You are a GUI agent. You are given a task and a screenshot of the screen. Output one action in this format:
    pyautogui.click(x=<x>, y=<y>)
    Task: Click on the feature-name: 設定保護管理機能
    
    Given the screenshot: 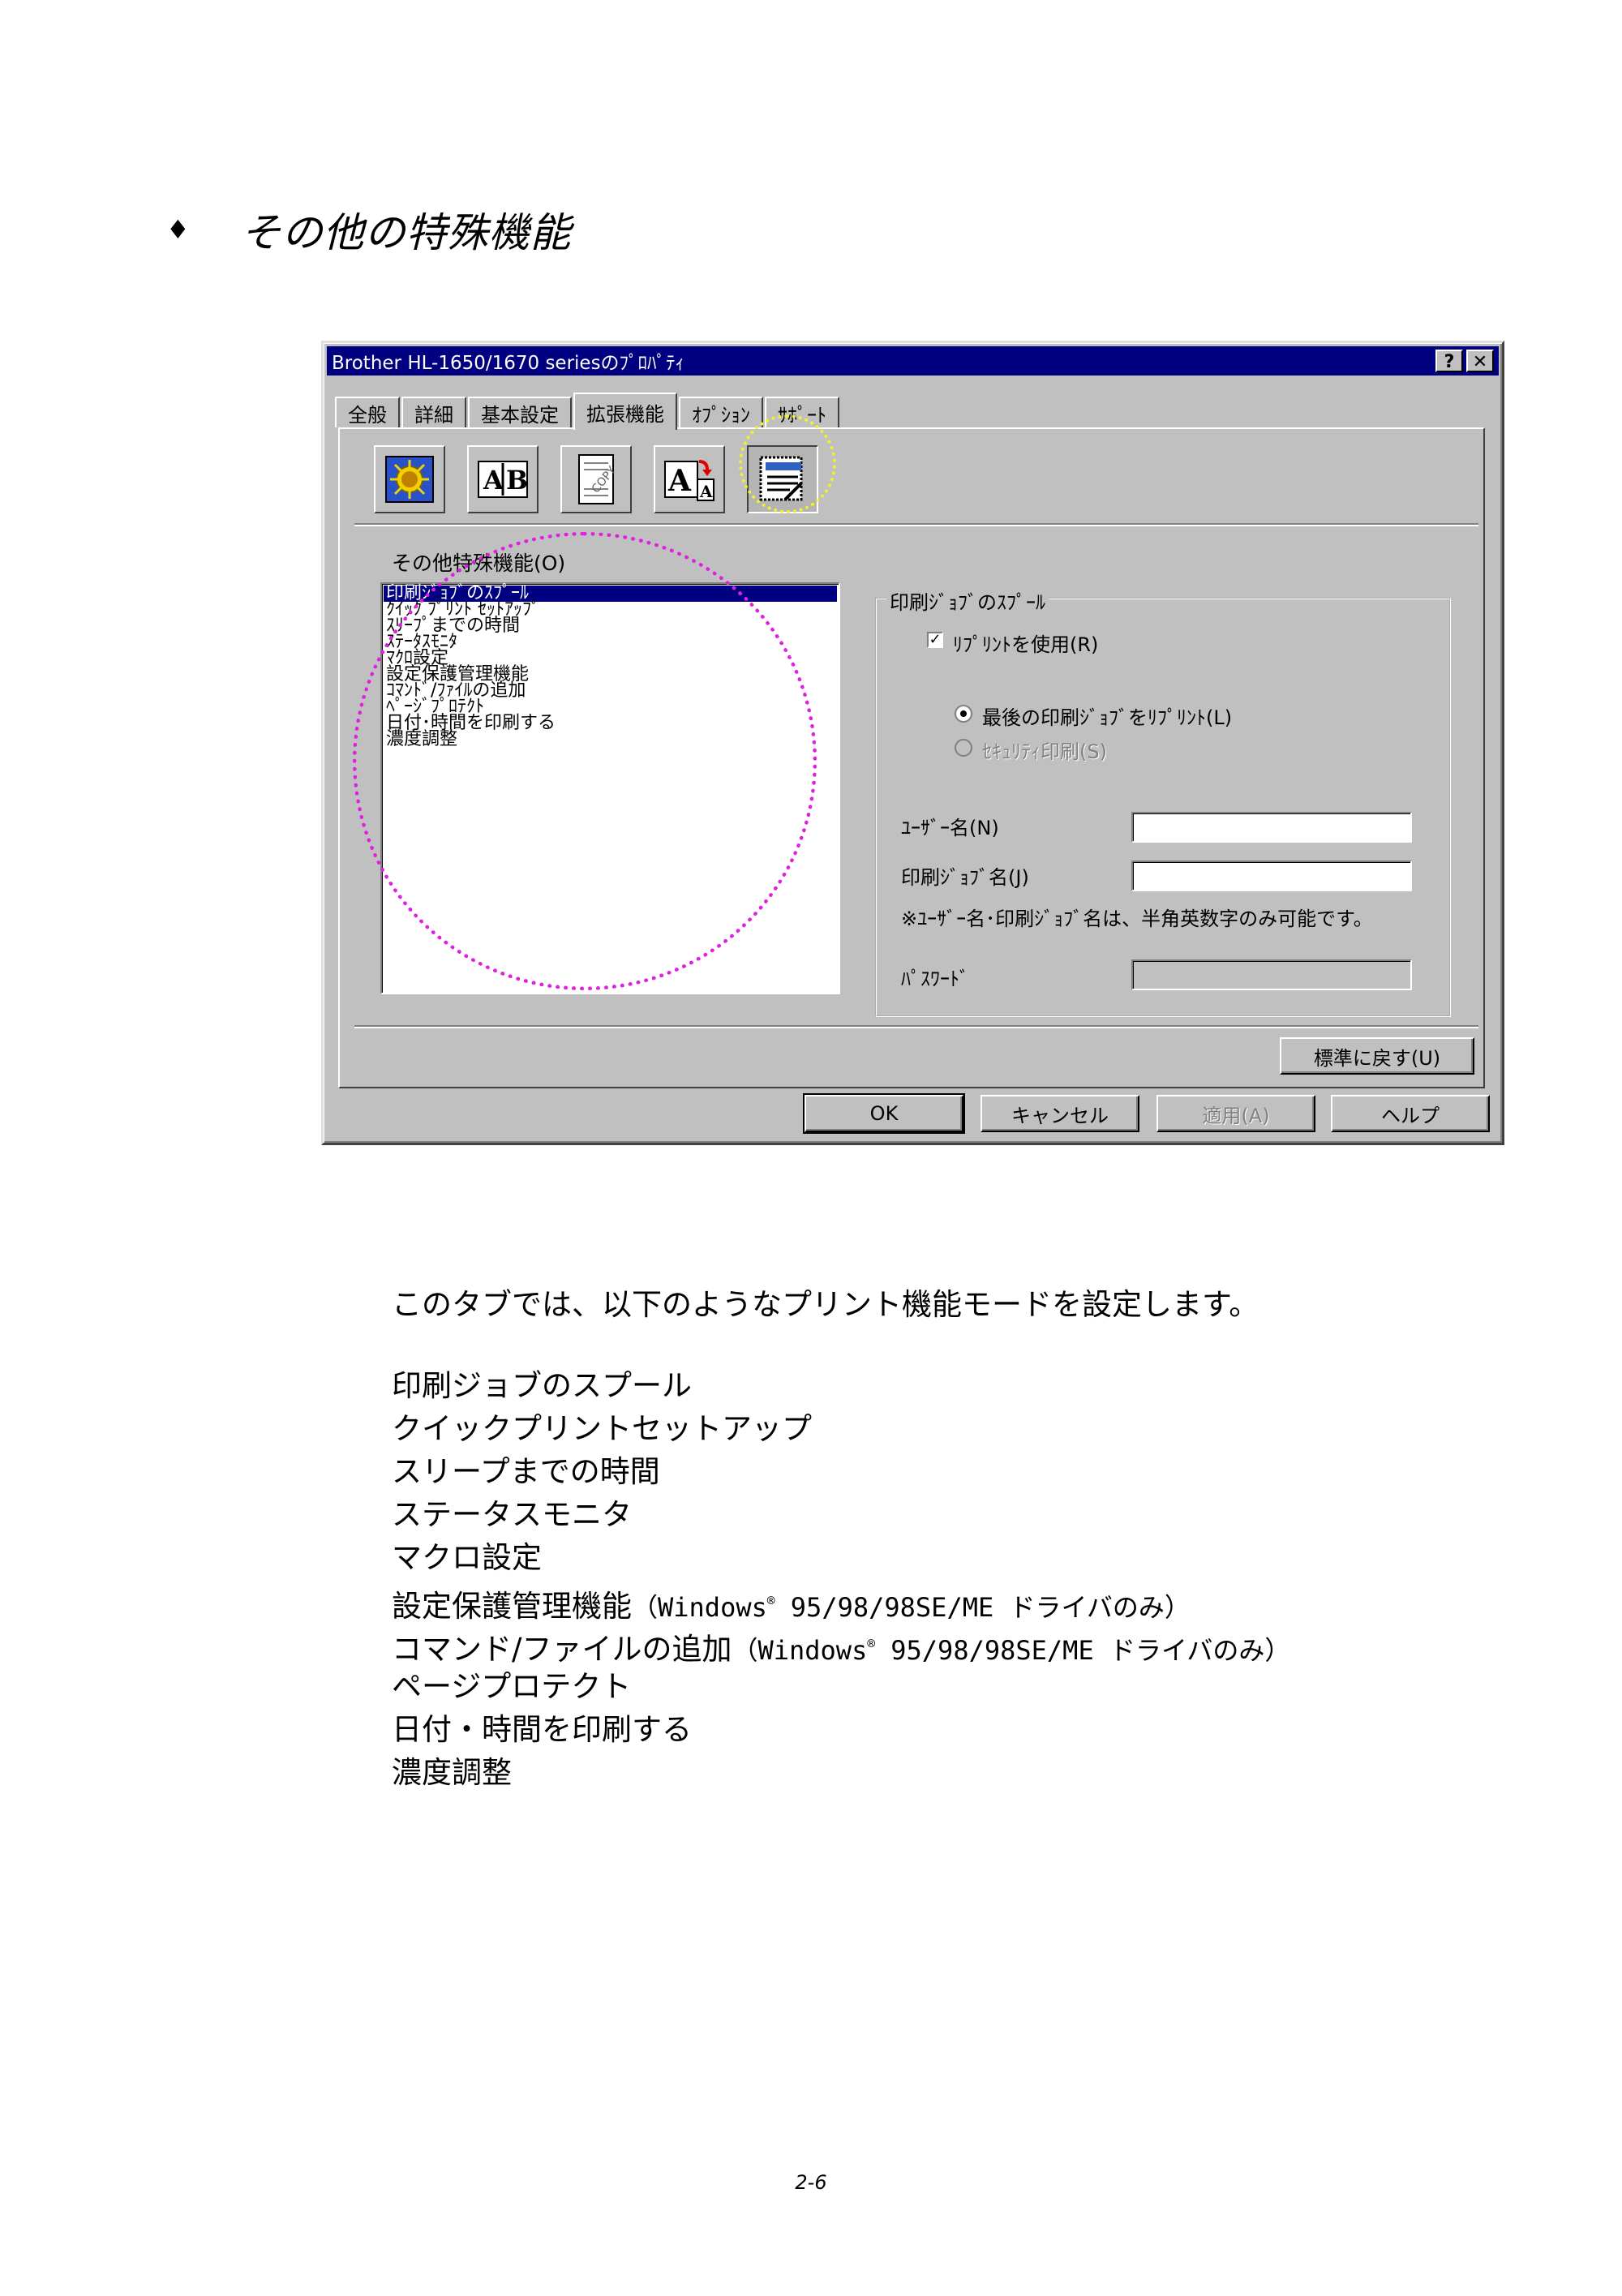 What is the action you would take?
    pyautogui.click(x=512, y=1606)
    